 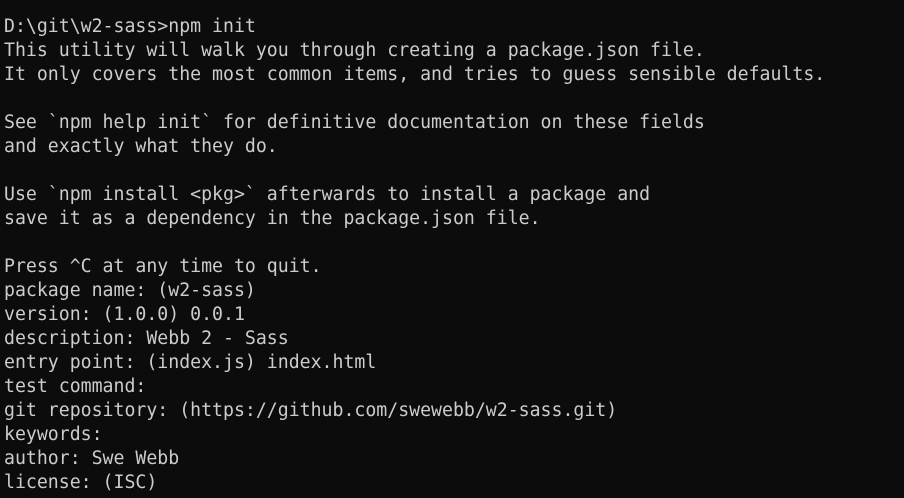 I want to click on prompt-entry-point: entry point: (index.js) index.html, so click(x=190, y=362).